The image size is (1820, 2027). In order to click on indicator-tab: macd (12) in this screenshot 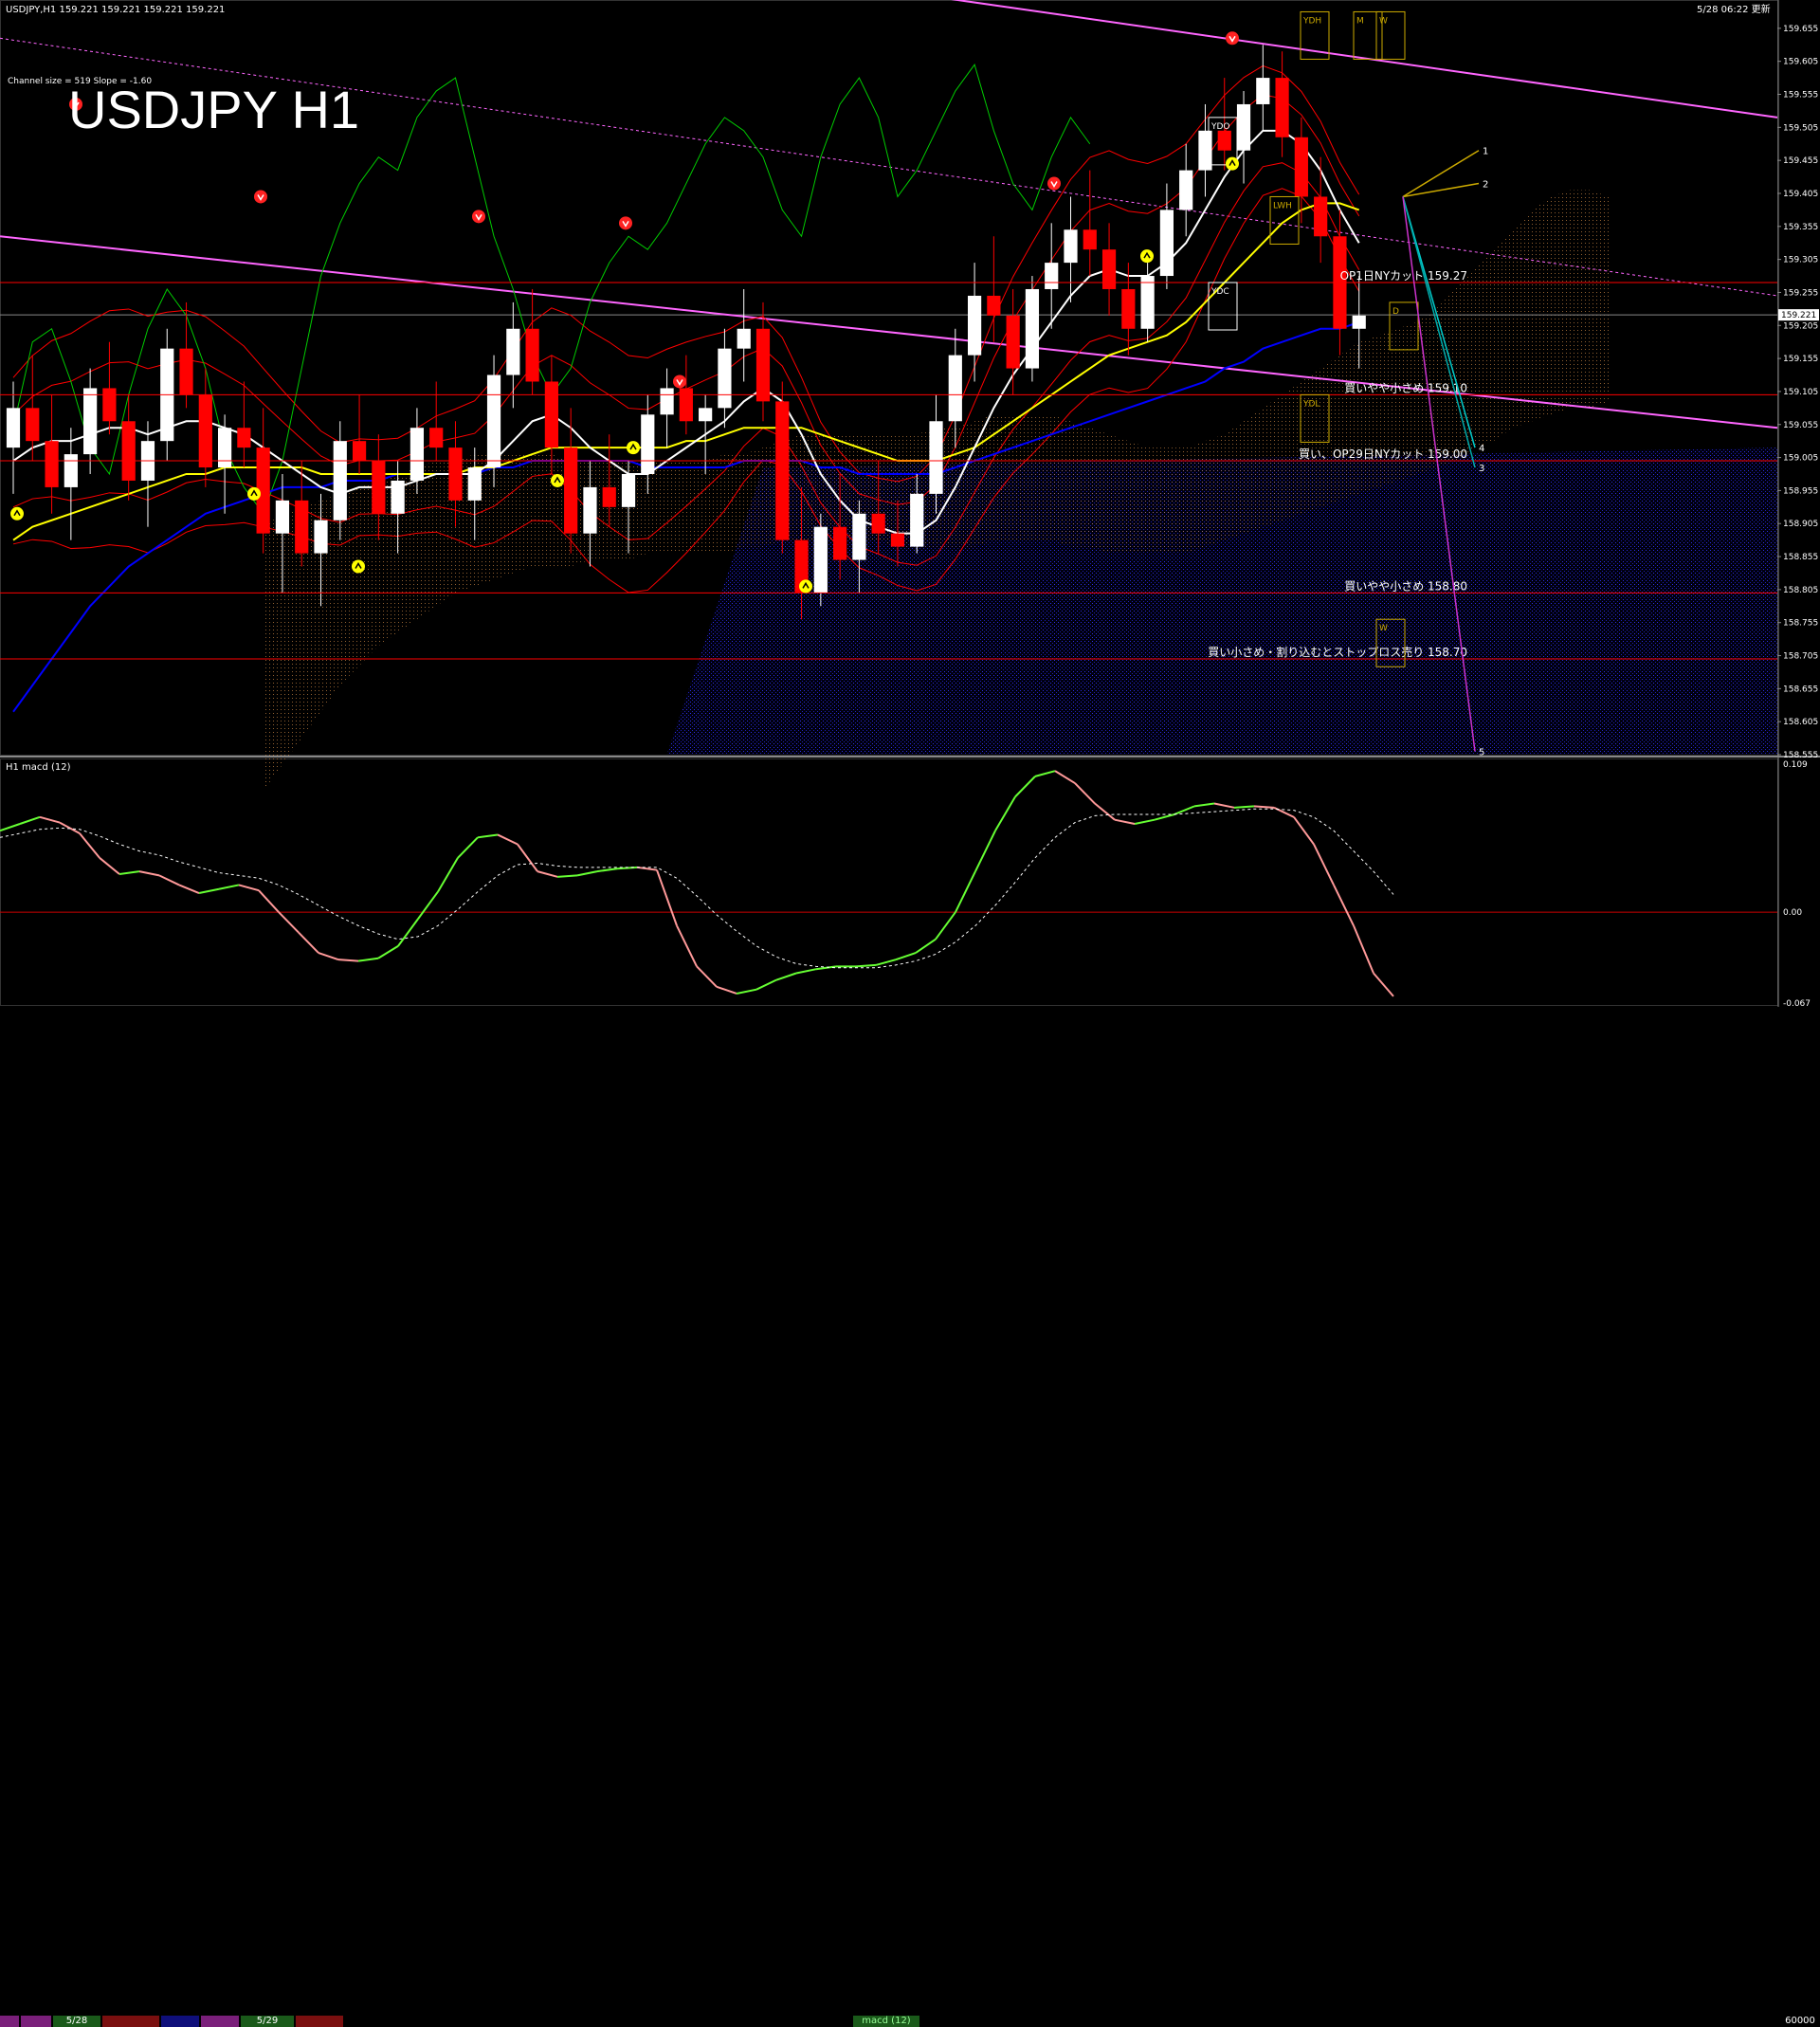, I will do `click(886, 2021)`.